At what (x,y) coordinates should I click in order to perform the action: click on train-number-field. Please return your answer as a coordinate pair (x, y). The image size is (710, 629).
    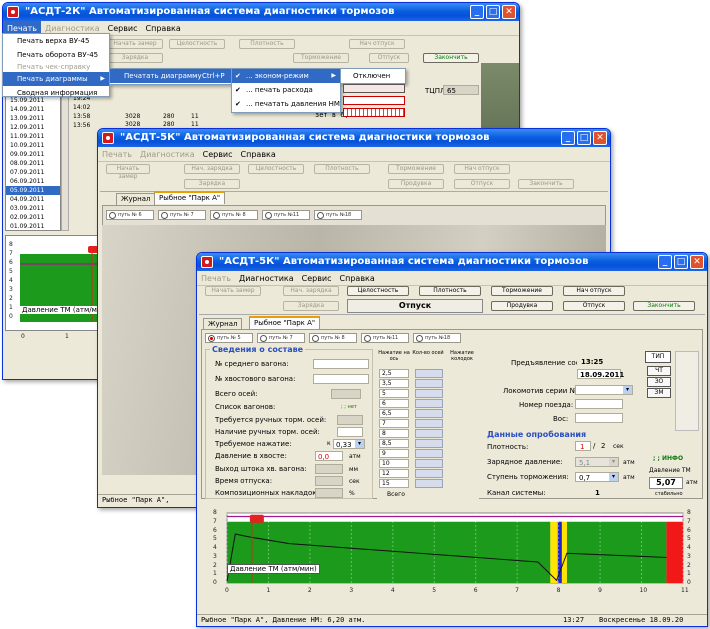
    Looking at the image, I should click on (599, 404).